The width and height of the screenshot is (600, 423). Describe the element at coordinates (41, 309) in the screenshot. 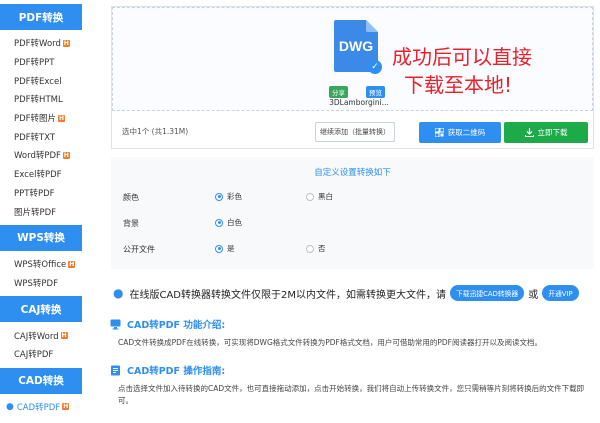

I see `sidebar-section-caj: CAJ转换` at that location.